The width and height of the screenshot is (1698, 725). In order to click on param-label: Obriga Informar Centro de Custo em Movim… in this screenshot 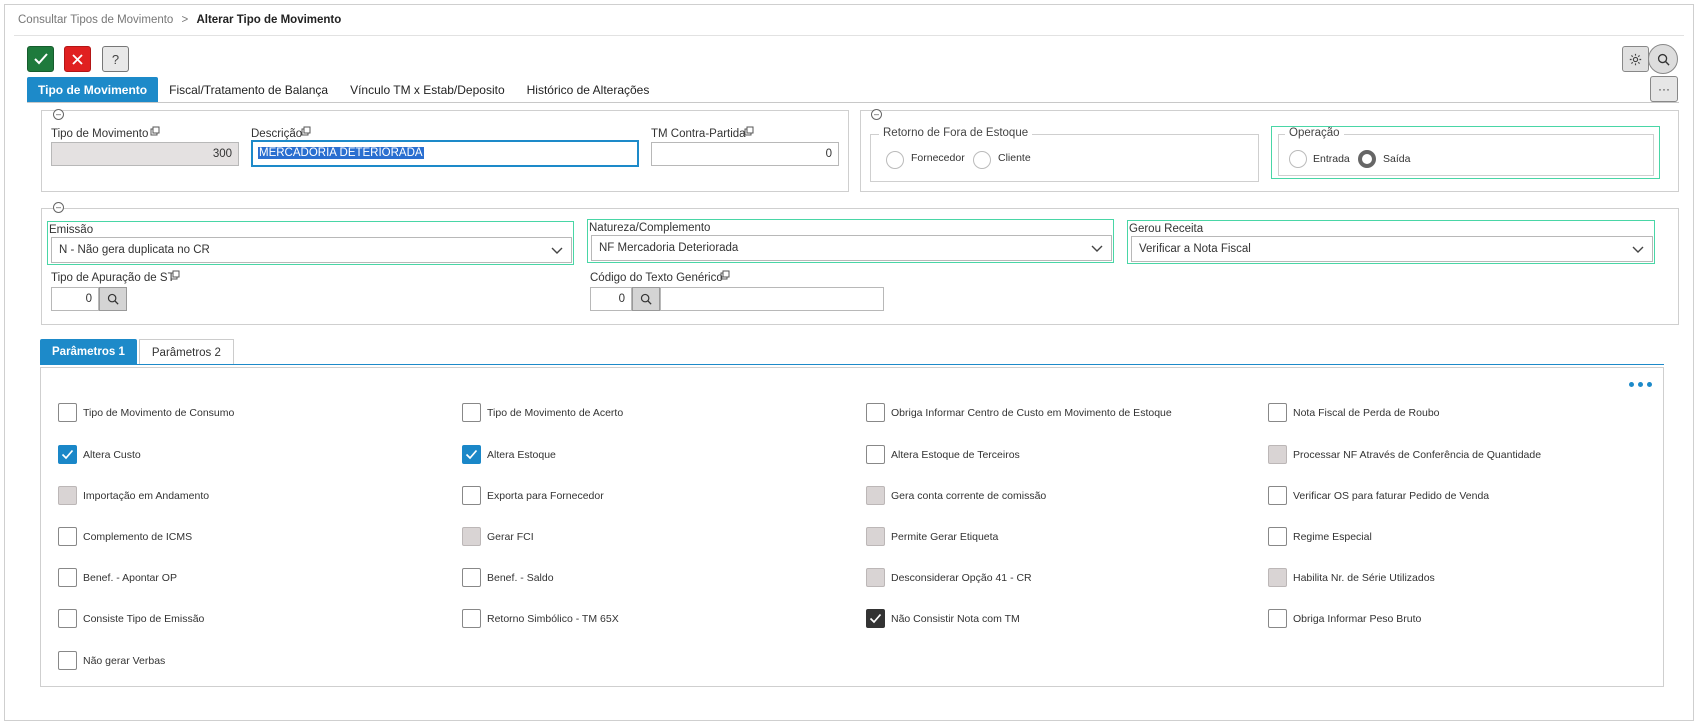, I will do `click(1031, 413)`.